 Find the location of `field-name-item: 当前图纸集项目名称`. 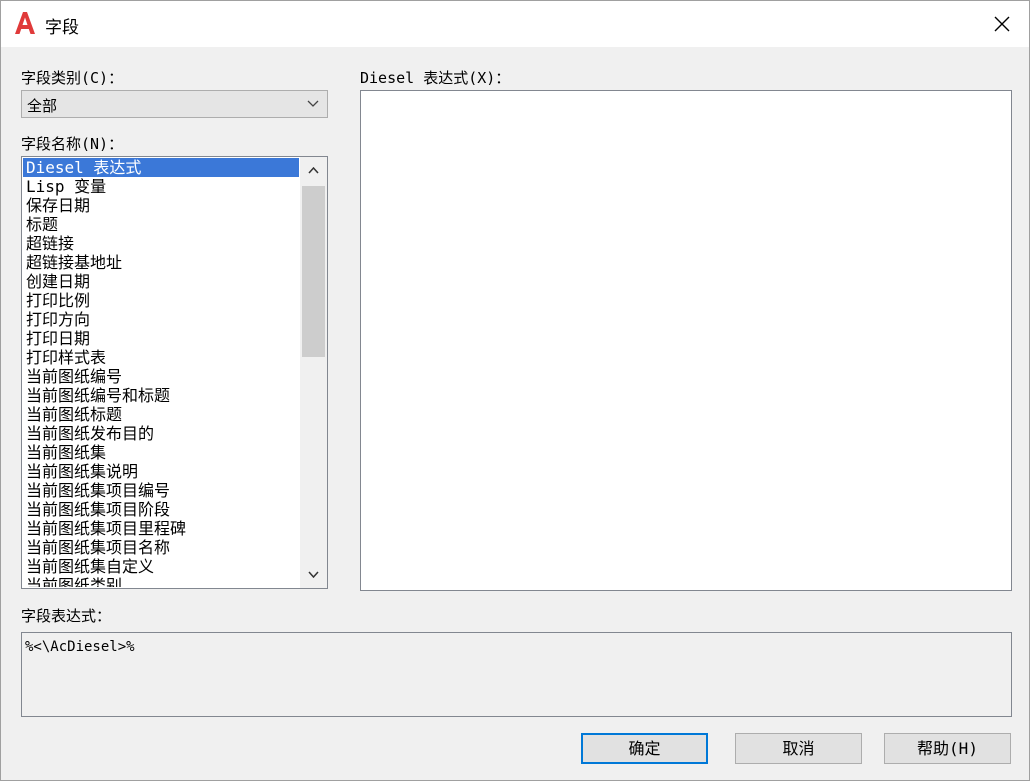

field-name-item: 当前图纸集项目名称 is located at coordinates (161, 547).